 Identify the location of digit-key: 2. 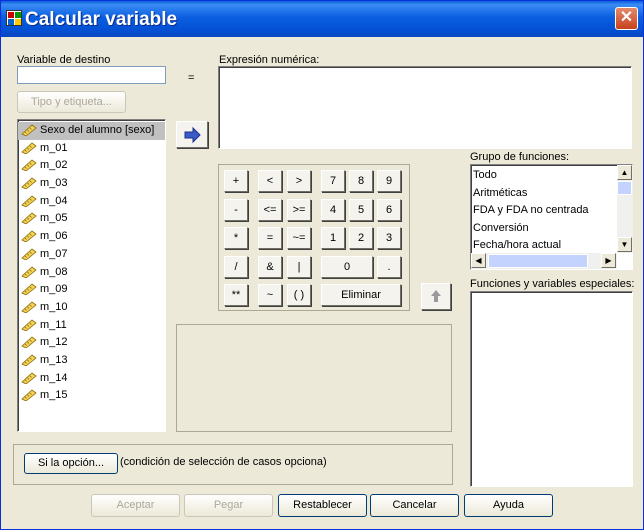
(361, 238).